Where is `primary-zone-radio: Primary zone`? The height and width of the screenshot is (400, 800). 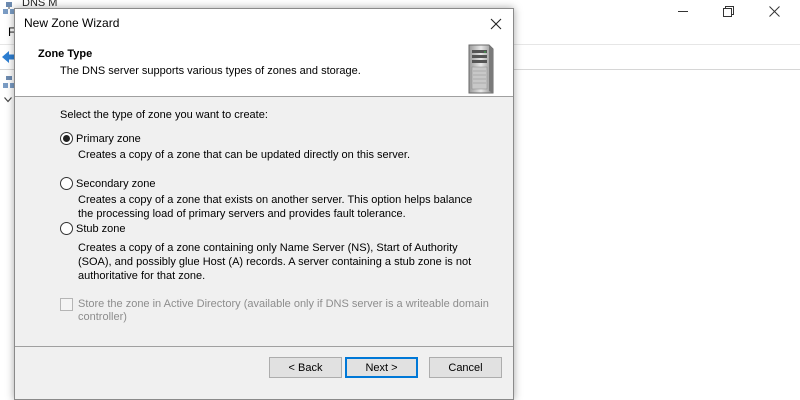
primary-zone-radio: Primary zone is located at coordinates (100, 138).